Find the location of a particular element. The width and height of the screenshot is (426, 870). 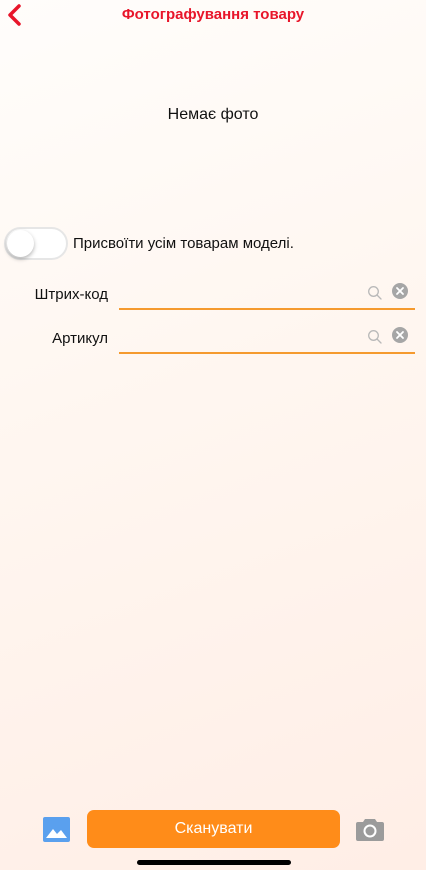

article-input is located at coordinates (239, 338).